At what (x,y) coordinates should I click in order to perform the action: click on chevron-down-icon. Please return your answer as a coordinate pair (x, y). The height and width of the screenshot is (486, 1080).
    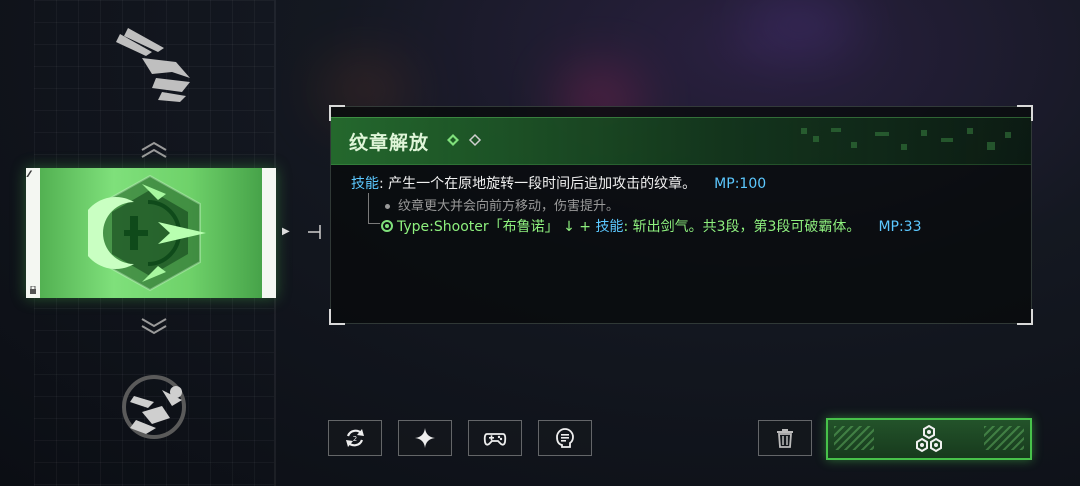
    Looking at the image, I should click on (154, 326).